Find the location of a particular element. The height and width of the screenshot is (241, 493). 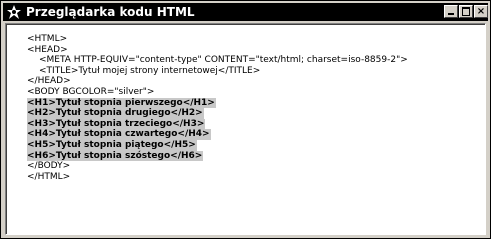

heading-tag-h3: <H3>Tytuł stopnia trzeciego</H3> is located at coordinates (116, 124).